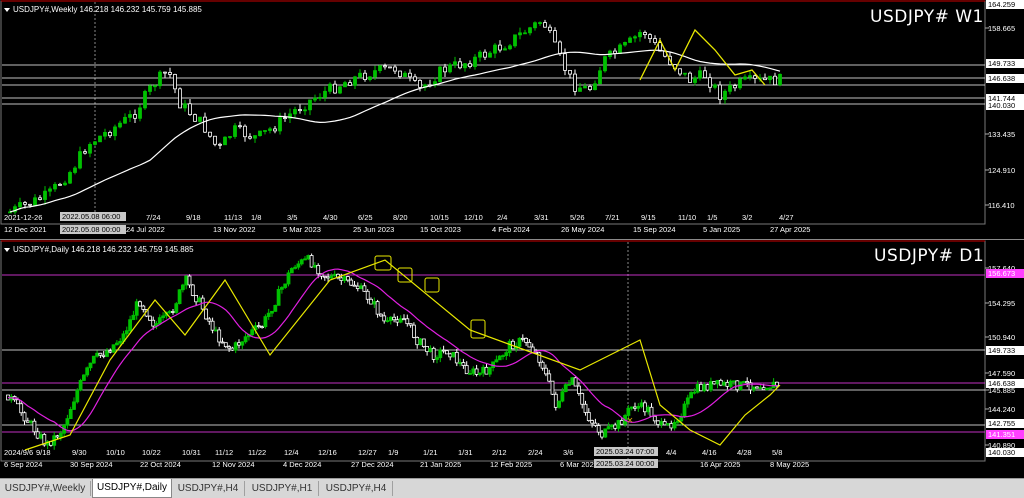 This screenshot has width=1024, height=498. I want to click on weekly-price-label-0: 164.259, so click(1001, 4).